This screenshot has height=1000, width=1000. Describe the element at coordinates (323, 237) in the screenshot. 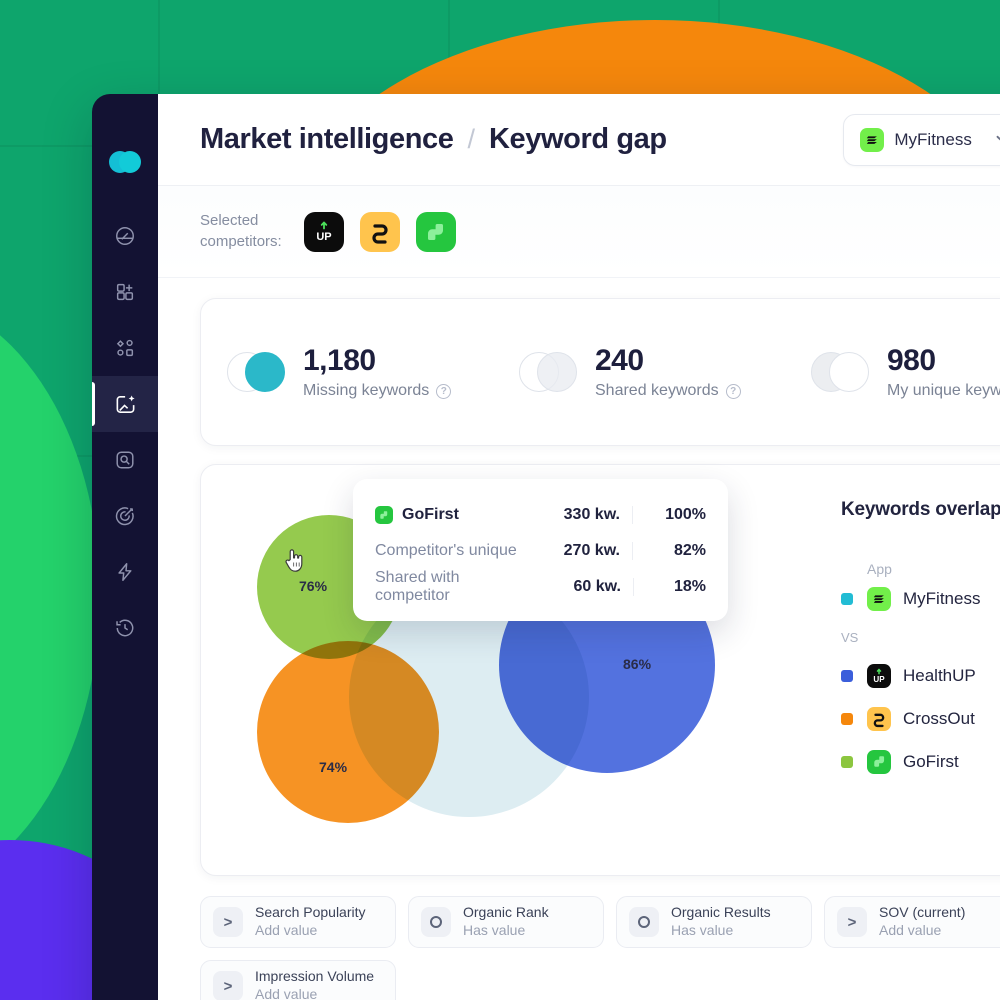

I see `svg-text: UP` at that location.